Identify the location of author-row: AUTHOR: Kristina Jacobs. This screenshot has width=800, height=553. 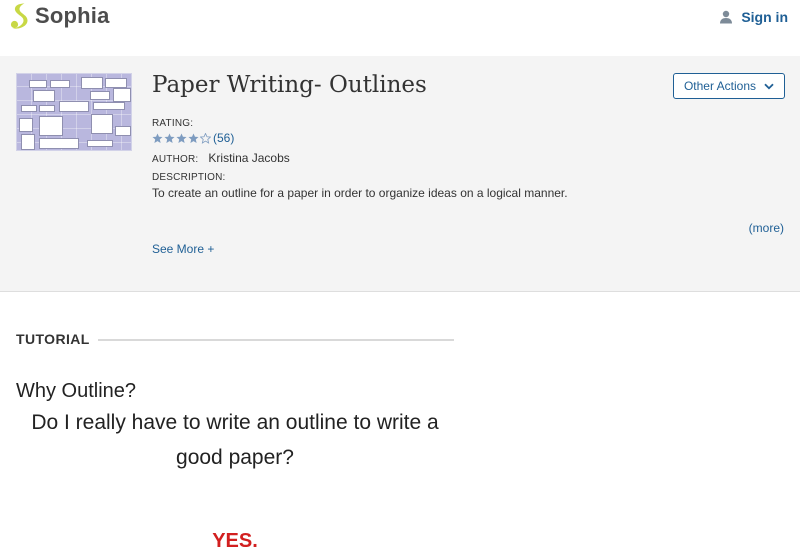
(221, 158).